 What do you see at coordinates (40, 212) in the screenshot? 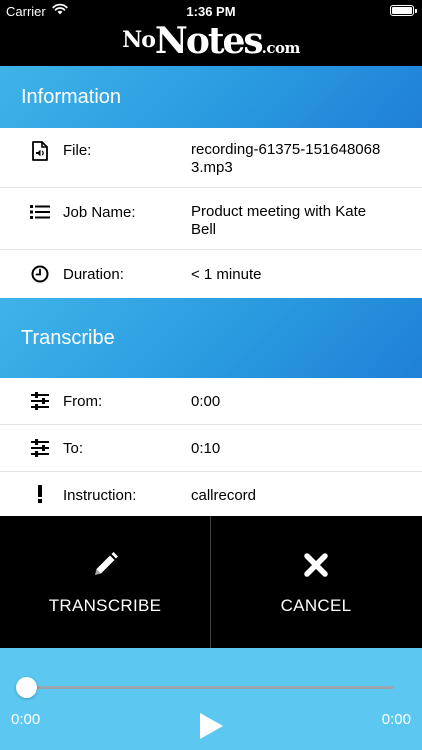
I see `list-icon` at bounding box center [40, 212].